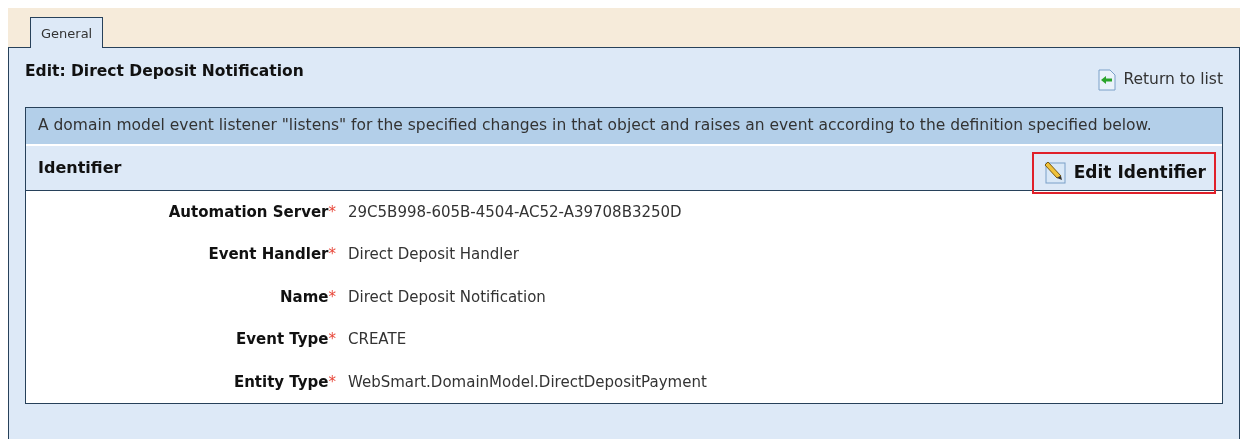  Describe the element at coordinates (1123, 172) in the screenshot. I see `edit-identifier-button: Edit Identifier` at that location.